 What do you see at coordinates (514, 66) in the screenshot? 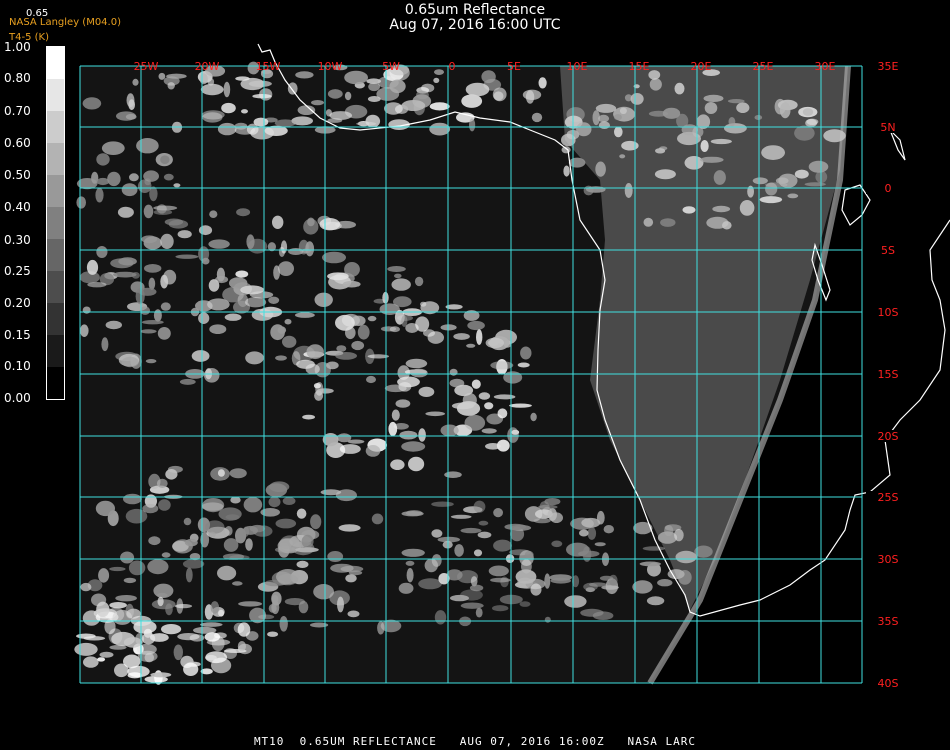
I see `longitude-label: 5E` at bounding box center [514, 66].